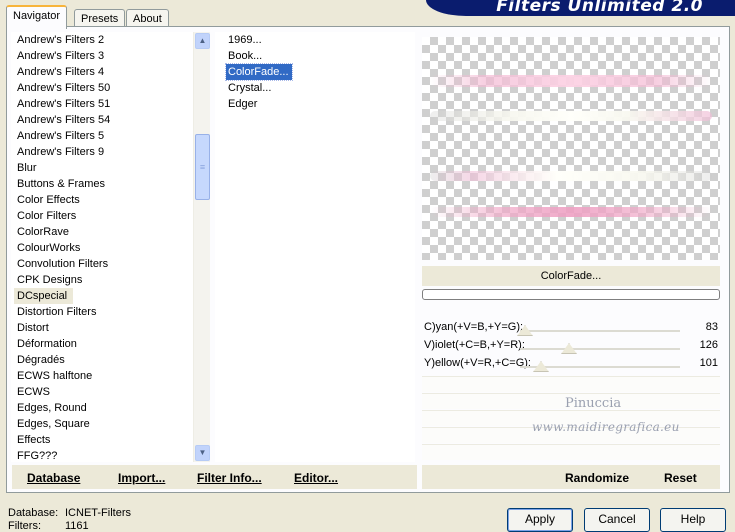 The height and width of the screenshot is (532, 735). Describe the element at coordinates (62, 184) in the screenshot. I see `category-item: Buttons & Frames` at that location.